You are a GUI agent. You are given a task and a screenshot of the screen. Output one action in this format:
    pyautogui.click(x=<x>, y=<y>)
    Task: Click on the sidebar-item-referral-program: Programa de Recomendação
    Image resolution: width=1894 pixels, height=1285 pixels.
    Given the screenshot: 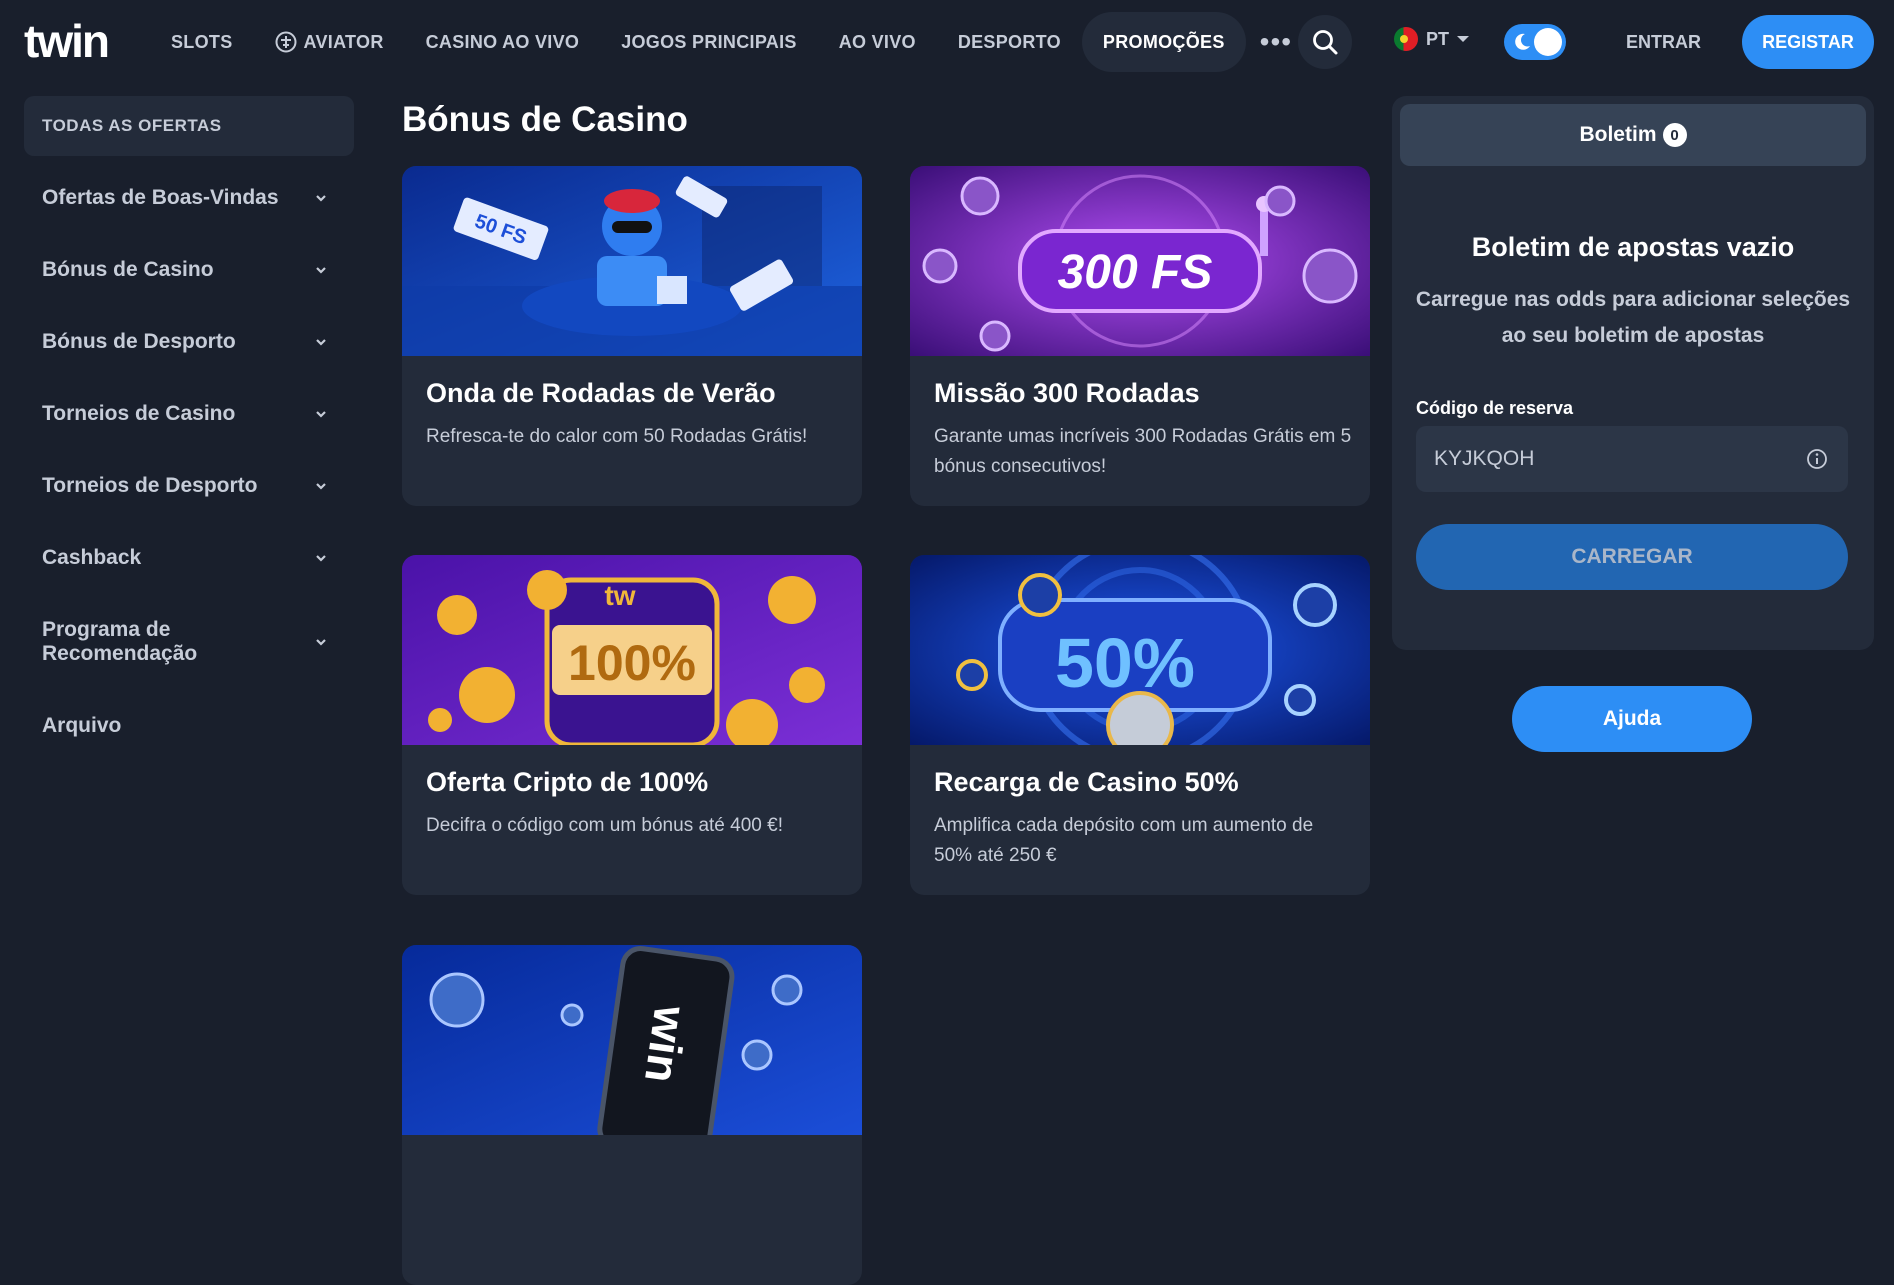 What is the action you would take?
    pyautogui.click(x=189, y=642)
    